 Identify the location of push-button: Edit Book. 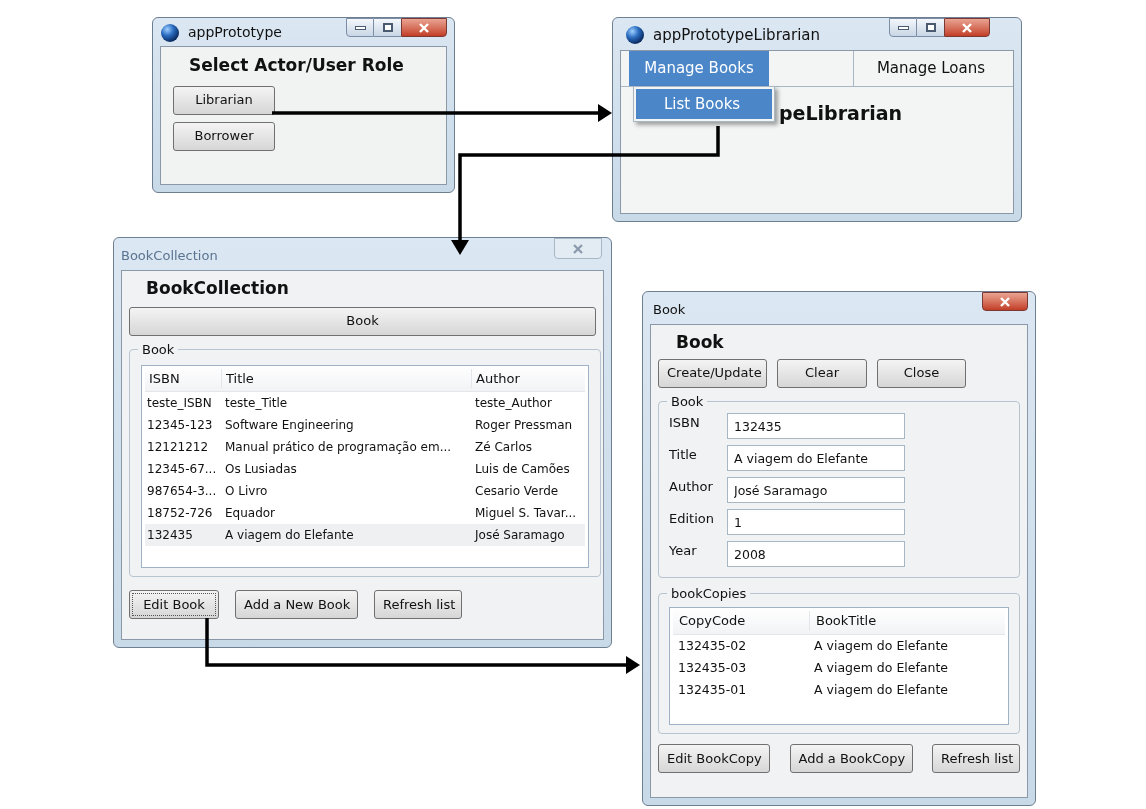
(174, 604).